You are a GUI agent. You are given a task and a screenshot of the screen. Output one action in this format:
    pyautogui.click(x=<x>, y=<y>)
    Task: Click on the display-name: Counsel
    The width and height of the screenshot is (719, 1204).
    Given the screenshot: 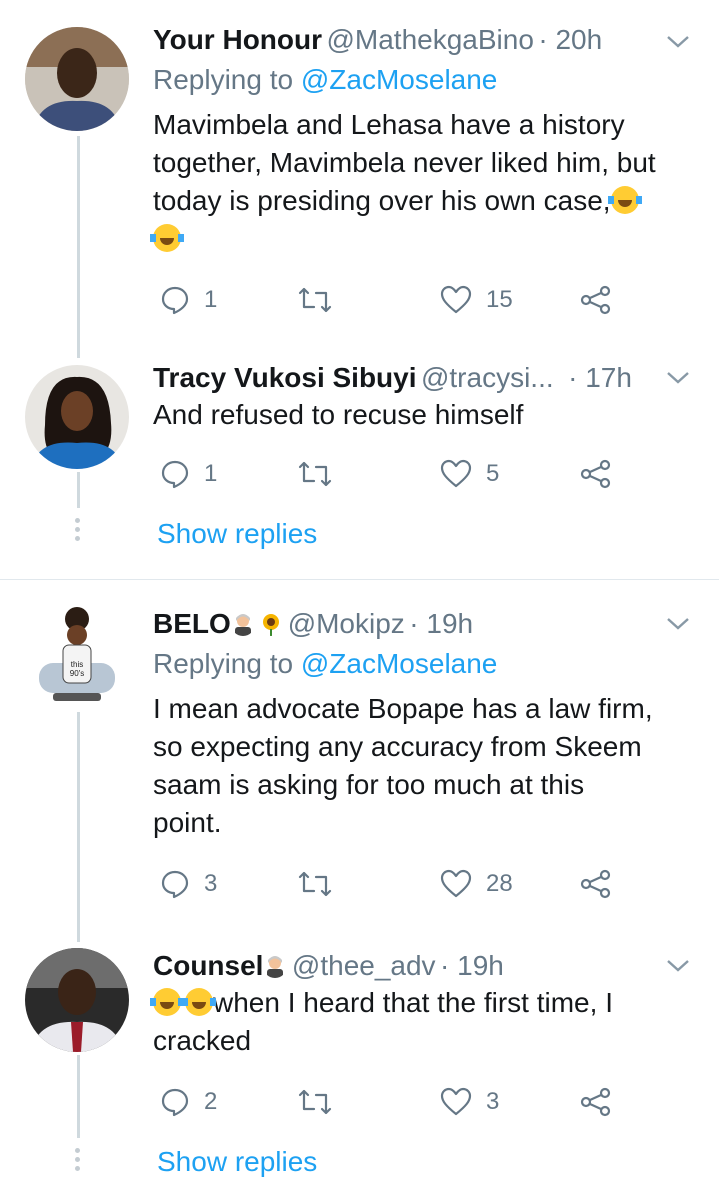 What is the action you would take?
    pyautogui.click(x=208, y=965)
    